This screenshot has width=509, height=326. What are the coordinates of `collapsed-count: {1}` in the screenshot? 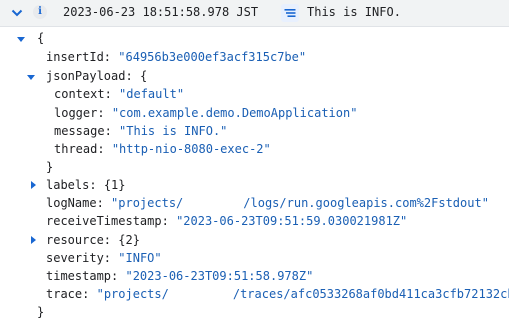 It's located at (114, 185).